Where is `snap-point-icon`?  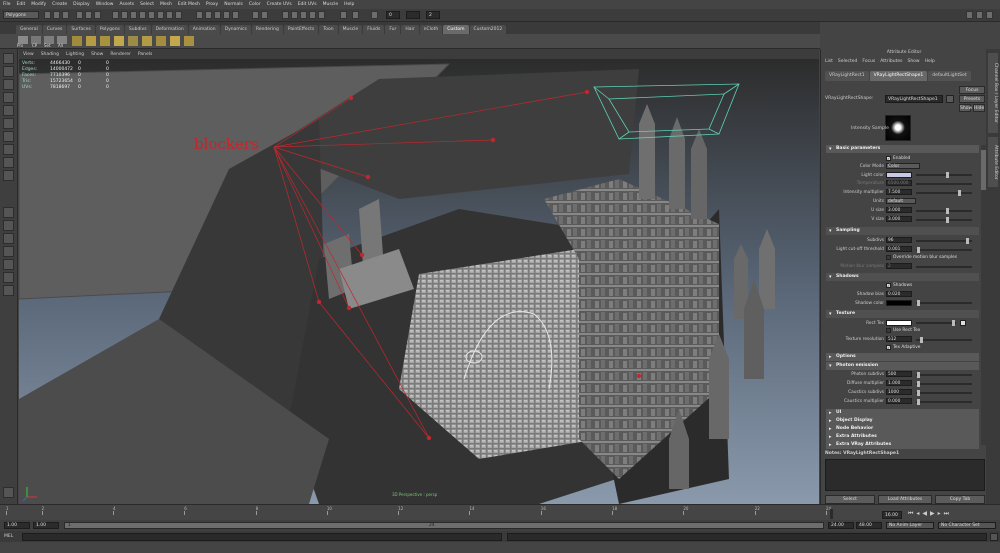
snap-point-icon is located at coordinates (217, 15).